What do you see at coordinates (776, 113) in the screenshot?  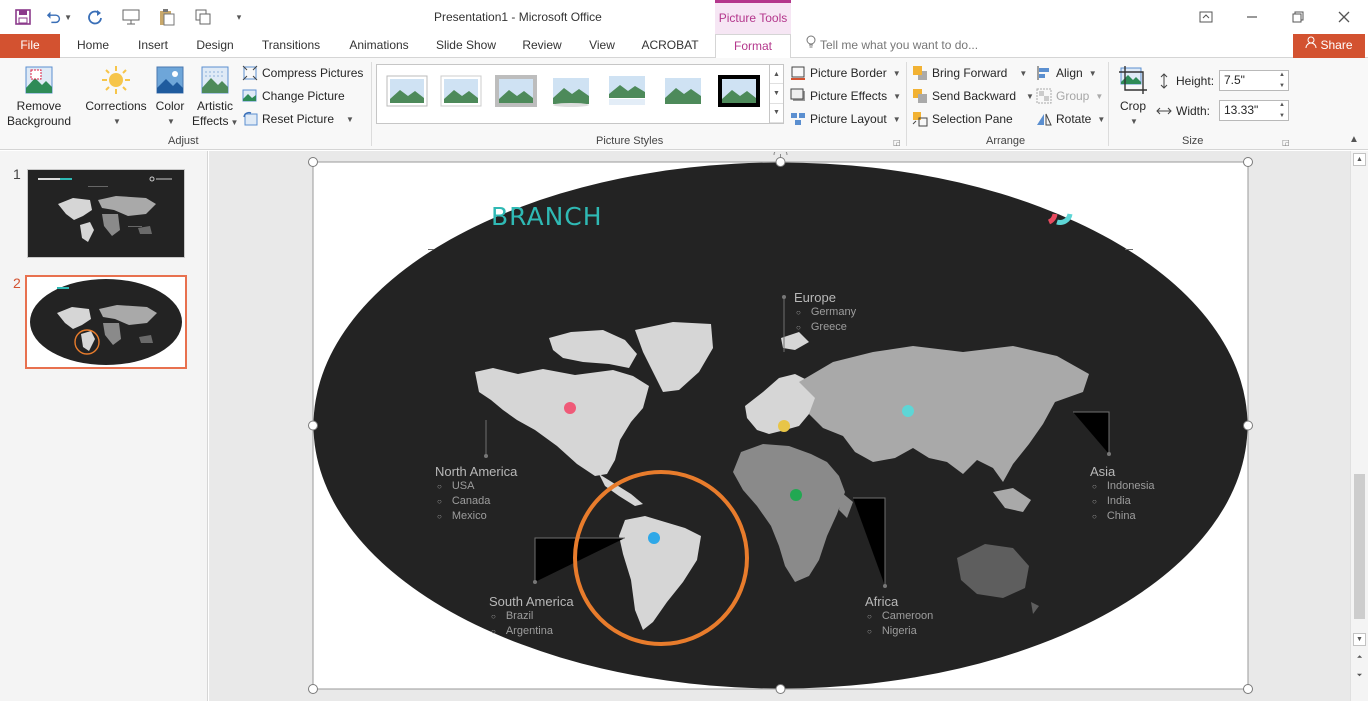 I see `gallery-more-icon: ▼` at bounding box center [776, 113].